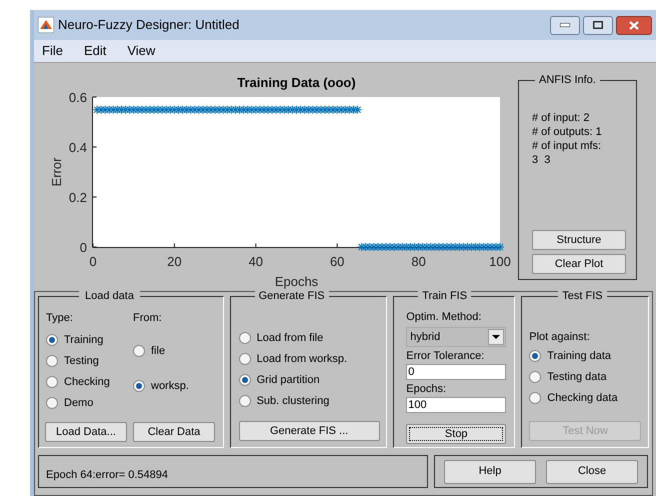 The height and width of the screenshot is (496, 656). Describe the element at coordinates (56, 172) in the screenshot. I see `axis-title: Error` at that location.